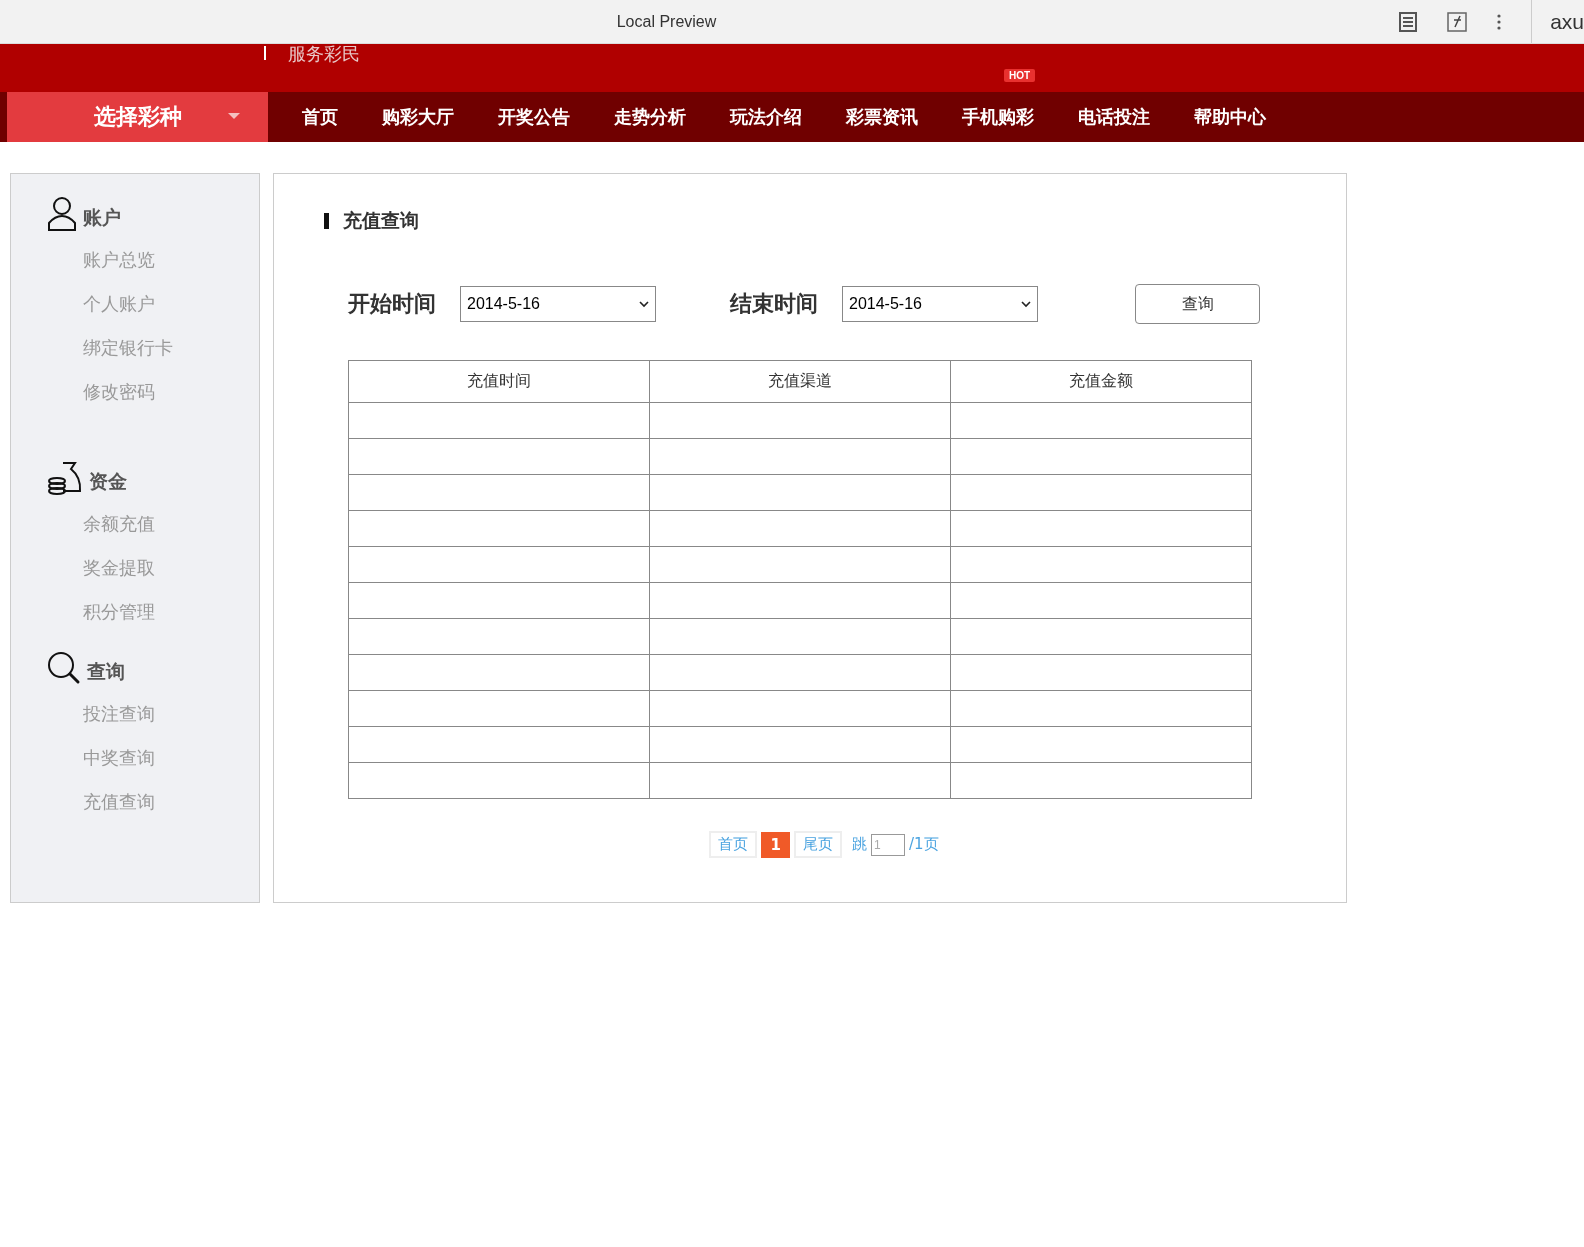 This screenshot has height=1247, width=1584. I want to click on sidebar-link: 绑定银行卡, so click(135, 348).